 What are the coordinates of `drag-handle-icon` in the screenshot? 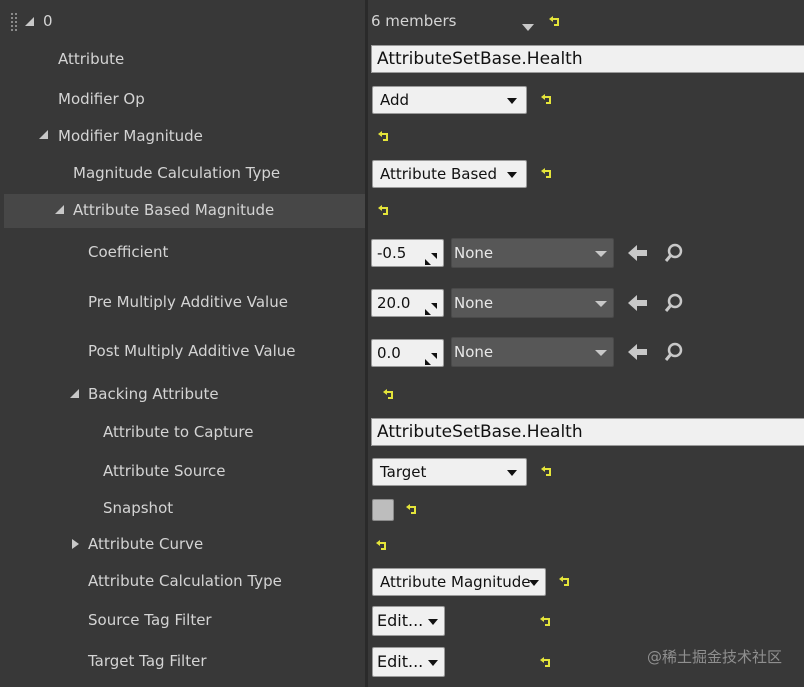 It's located at (15, 24).